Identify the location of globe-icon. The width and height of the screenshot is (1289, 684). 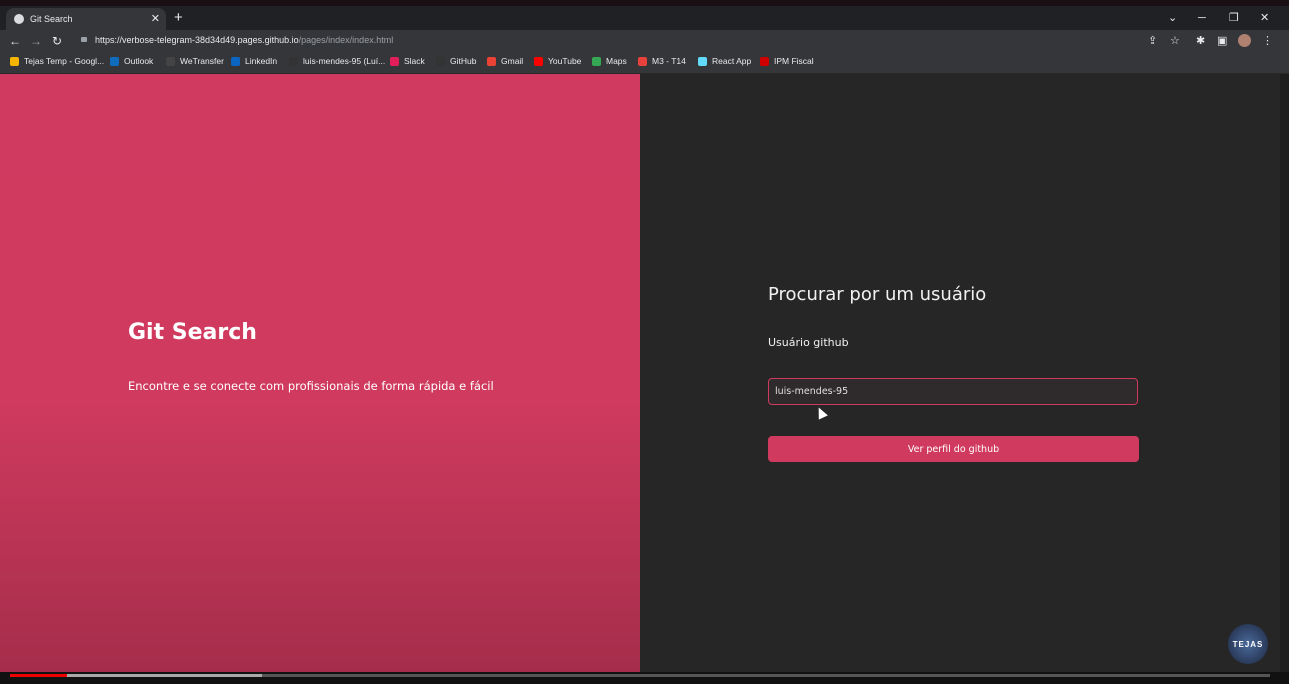
(19, 19).